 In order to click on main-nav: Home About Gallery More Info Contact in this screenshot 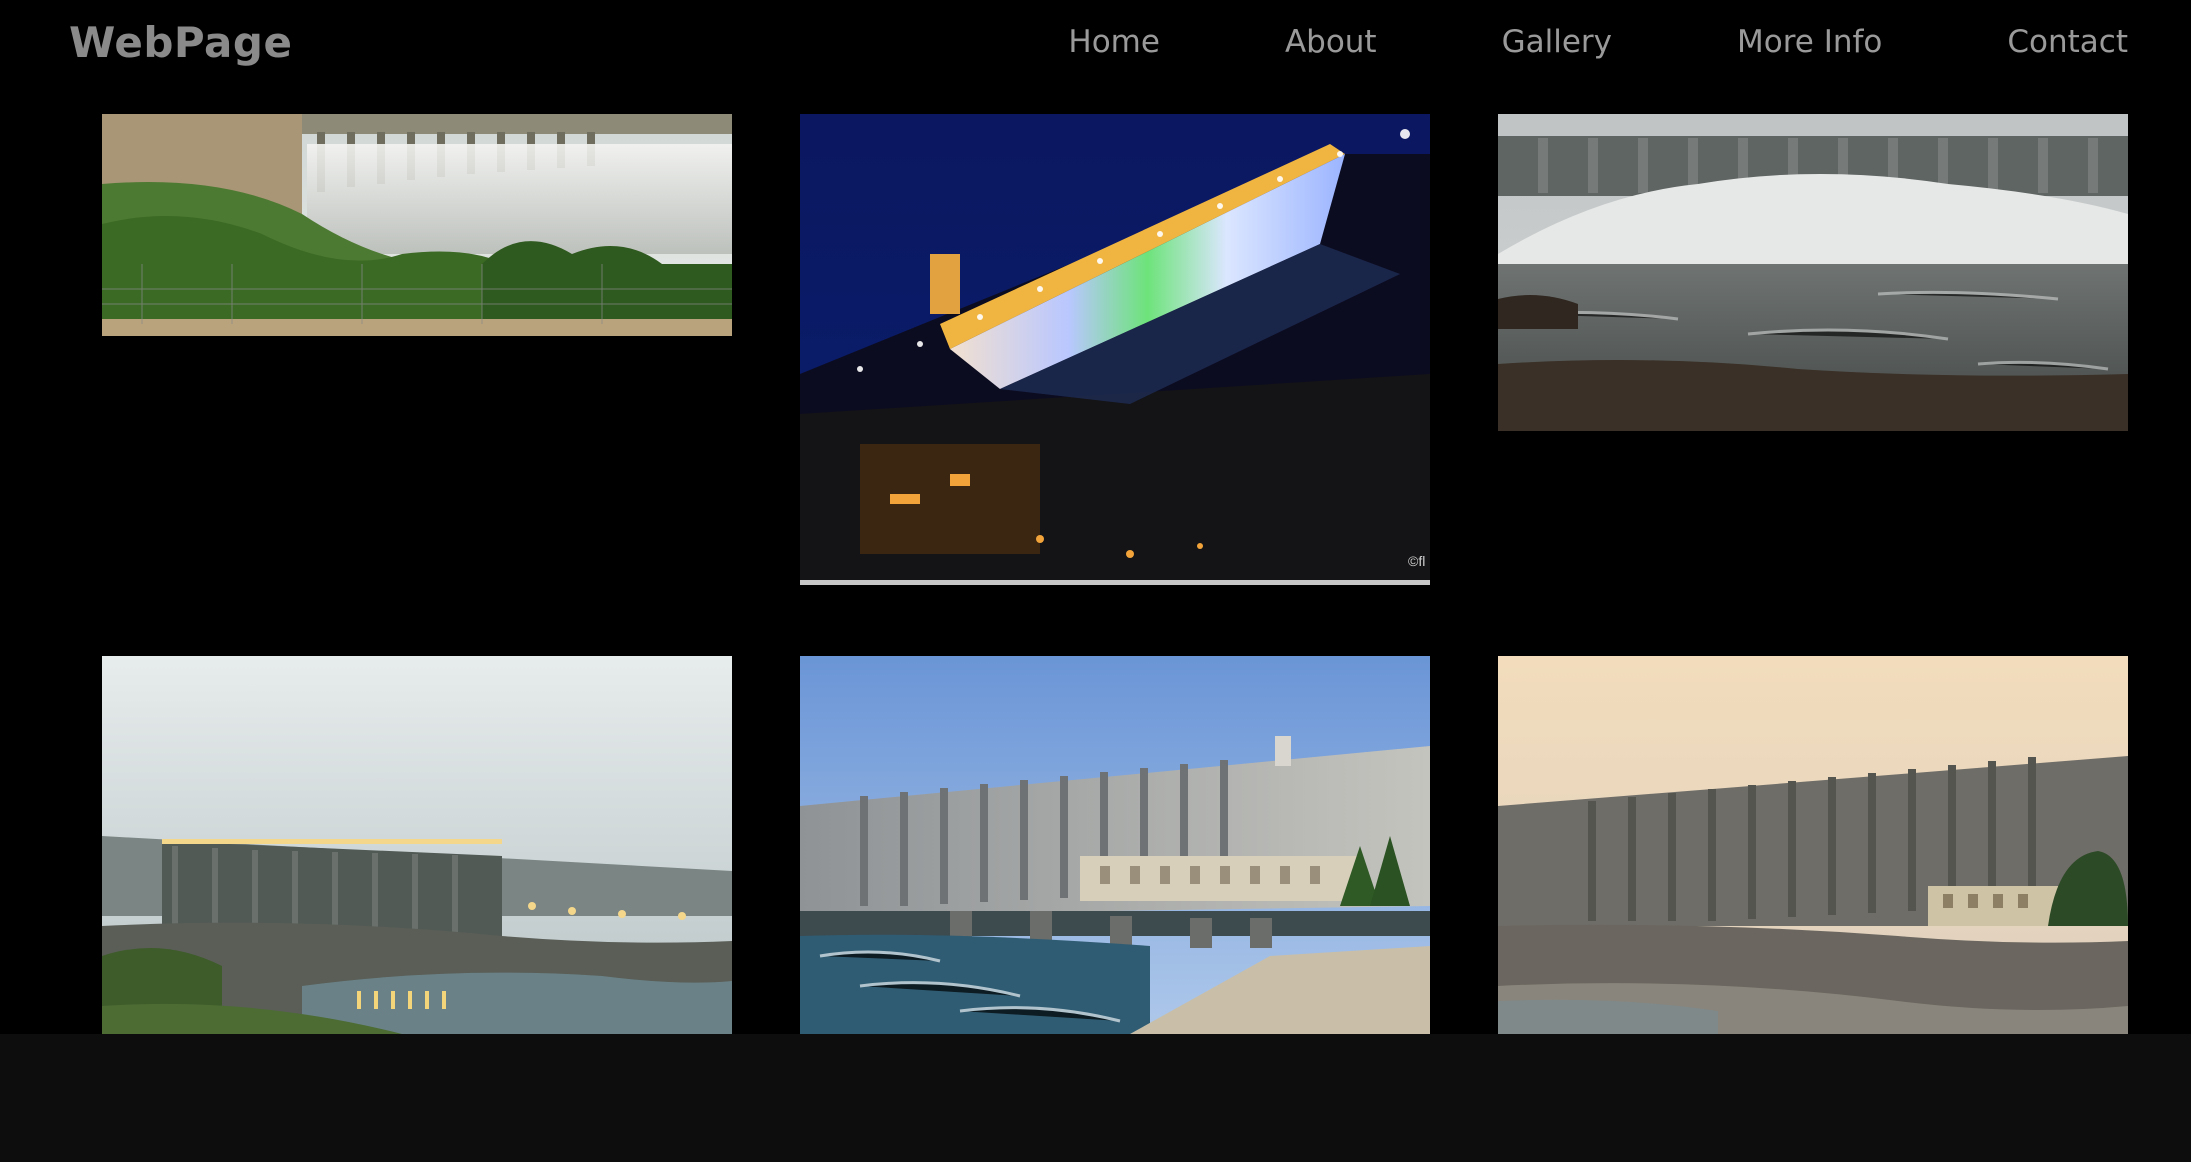, I will do `click(1598, 42)`.